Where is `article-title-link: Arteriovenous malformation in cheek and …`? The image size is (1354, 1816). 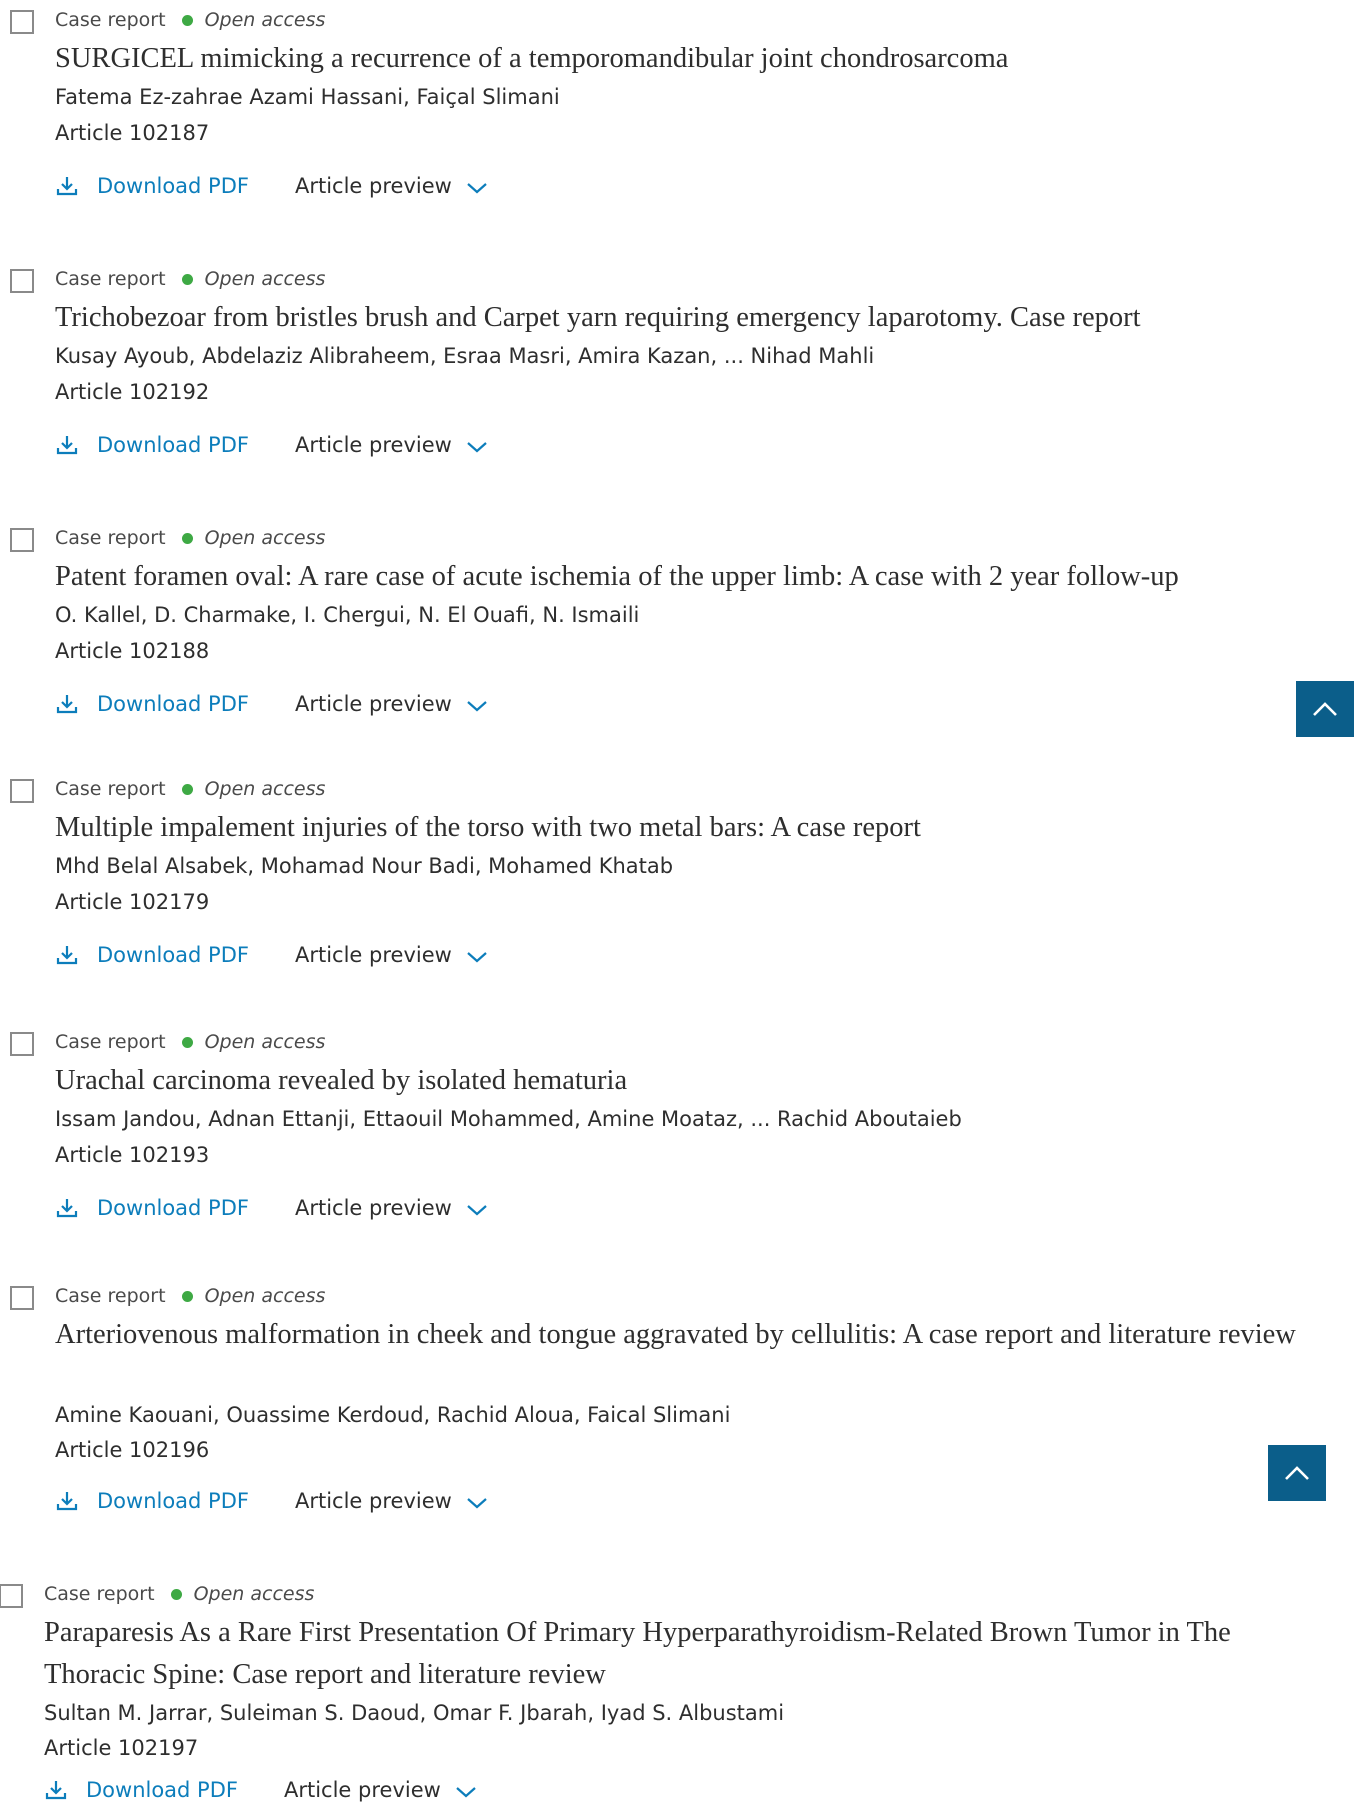
article-title-link: Arteriovenous malformation in cheek and … is located at coordinates (700, 1335).